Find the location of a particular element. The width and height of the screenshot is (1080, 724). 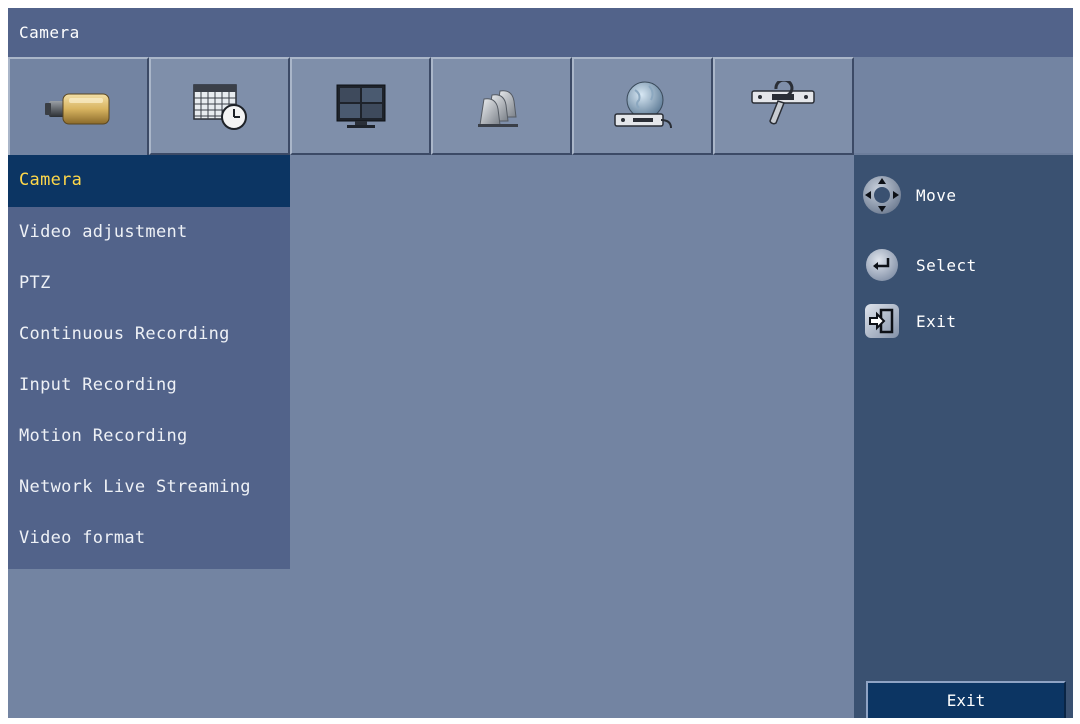

hint-move-label: Move is located at coordinates (936, 195).